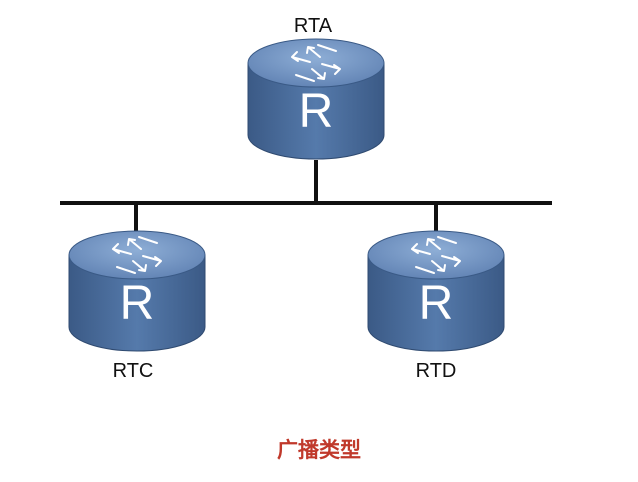  I want to click on router-label-rtd: RTD, so click(436, 371).